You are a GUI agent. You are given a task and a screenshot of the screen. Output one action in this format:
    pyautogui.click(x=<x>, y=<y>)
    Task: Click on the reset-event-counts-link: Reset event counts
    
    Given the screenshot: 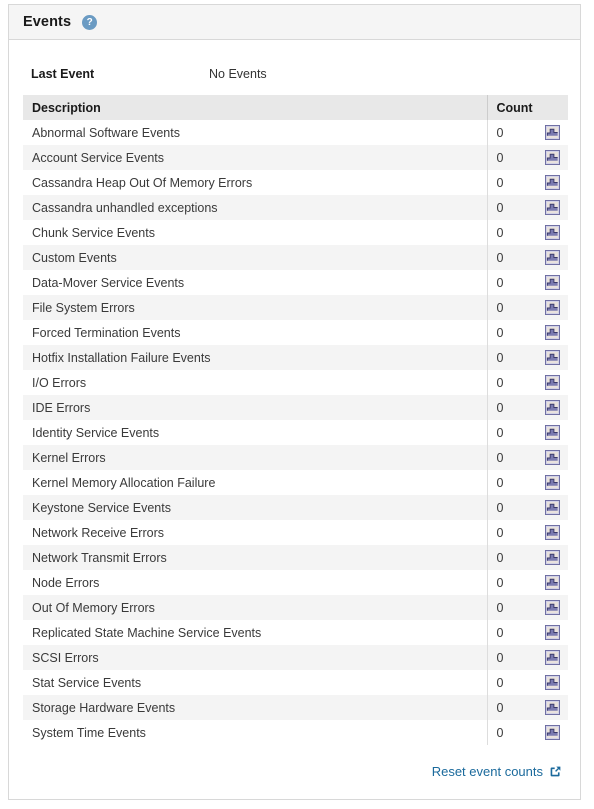 What is the action you would take?
    pyautogui.click(x=497, y=771)
    